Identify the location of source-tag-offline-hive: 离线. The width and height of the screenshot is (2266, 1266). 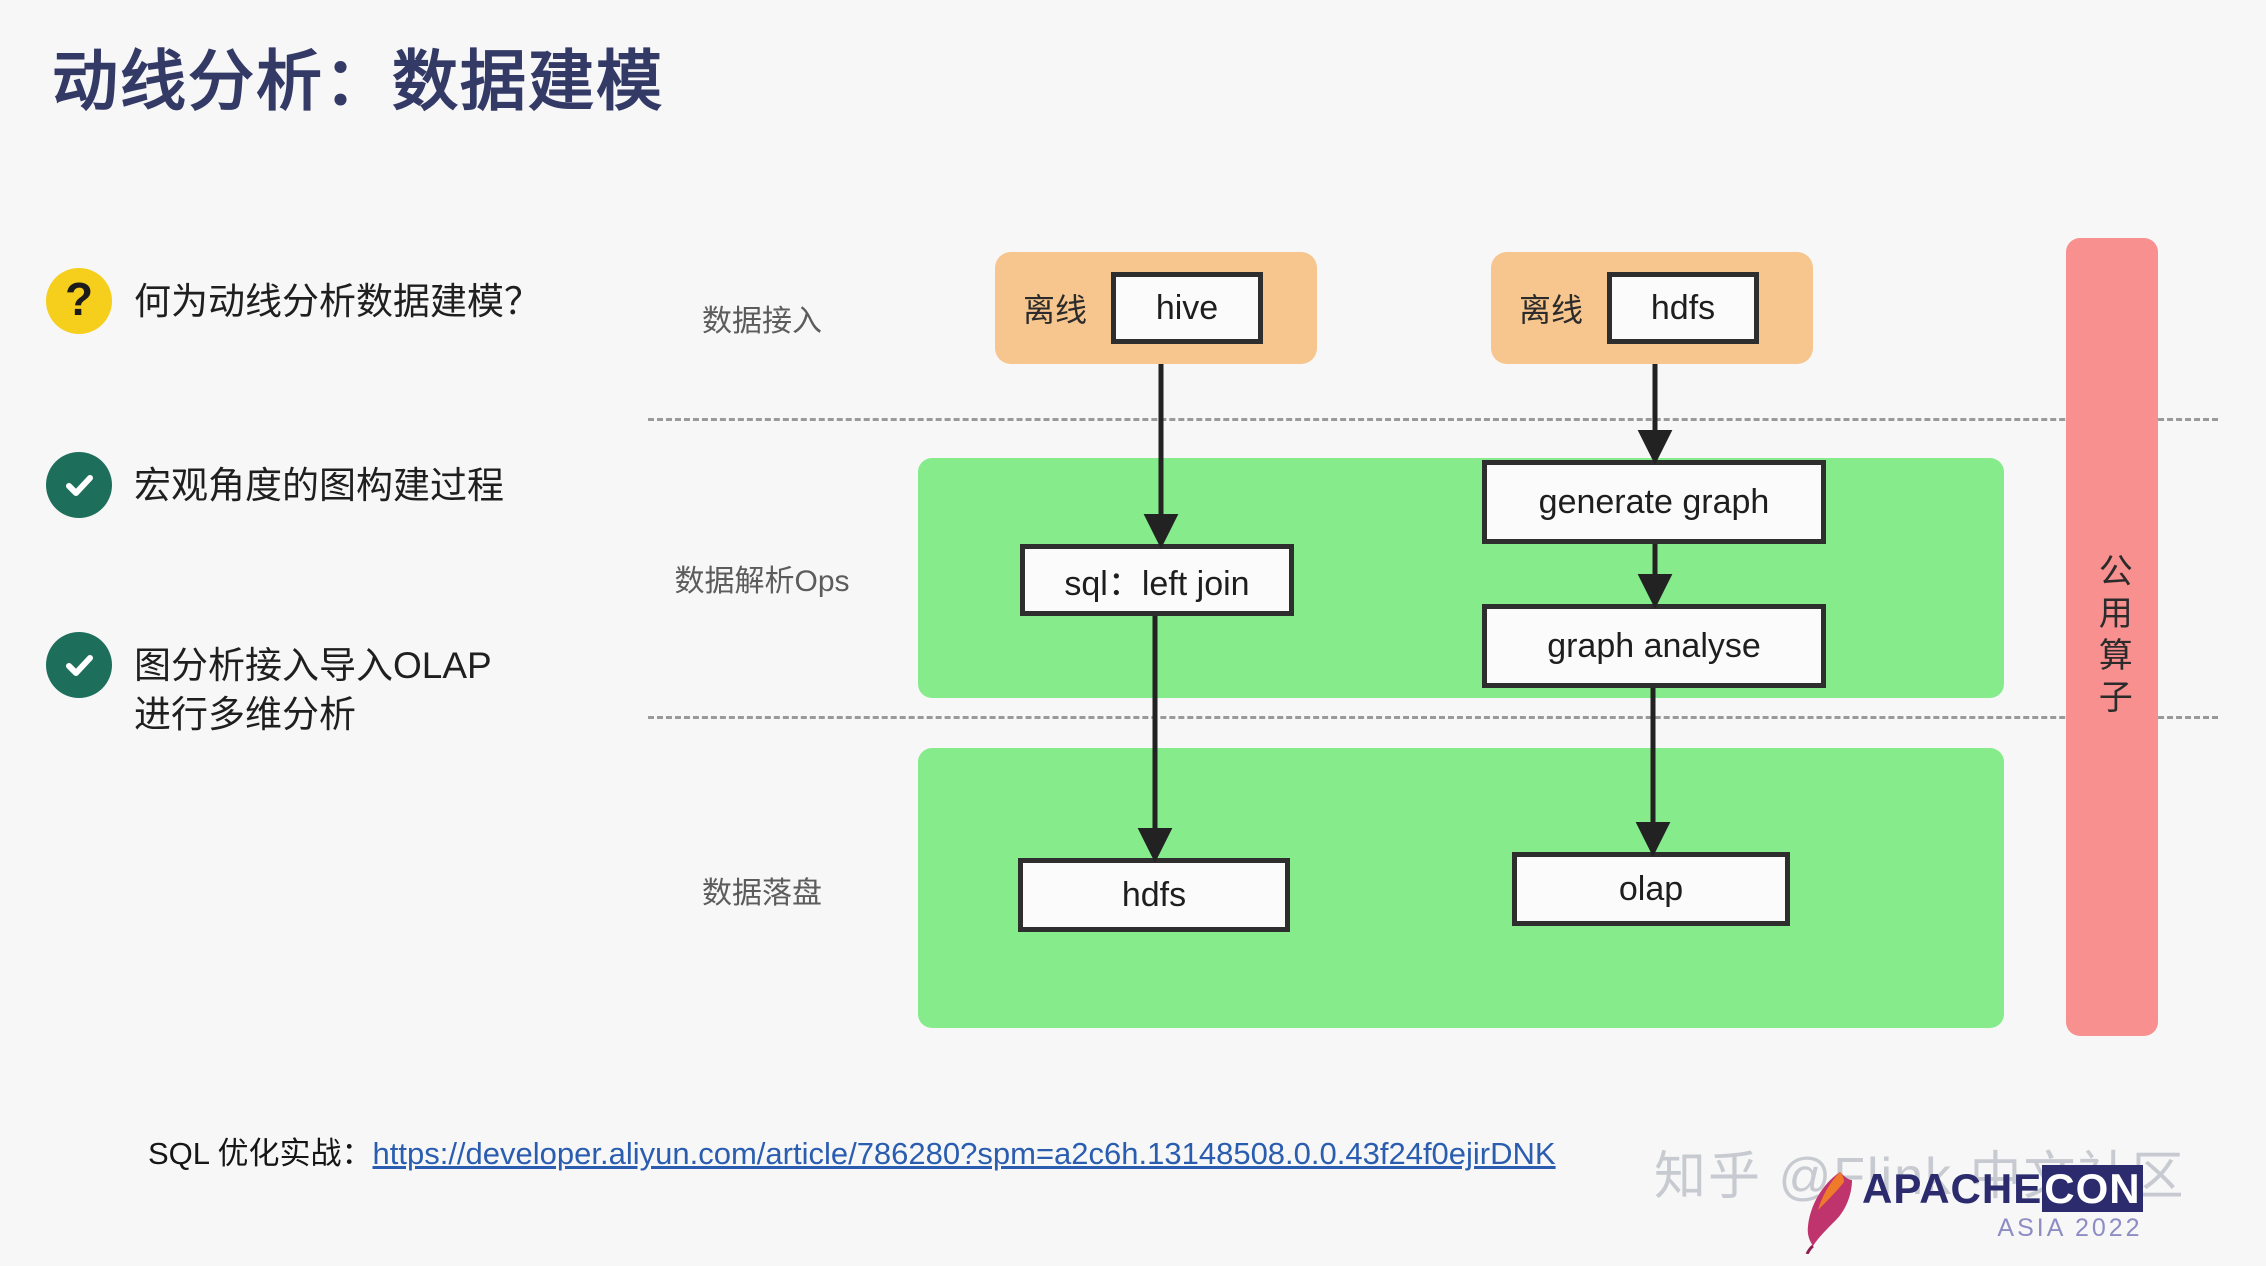
(1055, 310).